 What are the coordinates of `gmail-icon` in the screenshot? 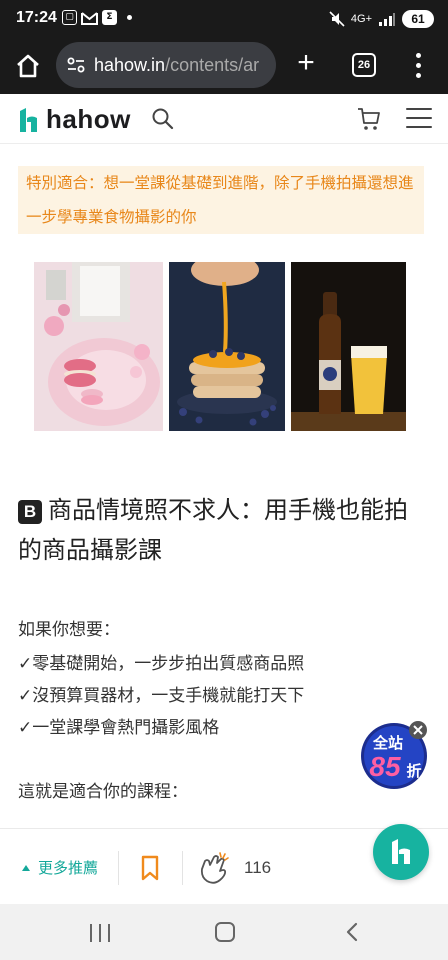 It's located at (89, 18).